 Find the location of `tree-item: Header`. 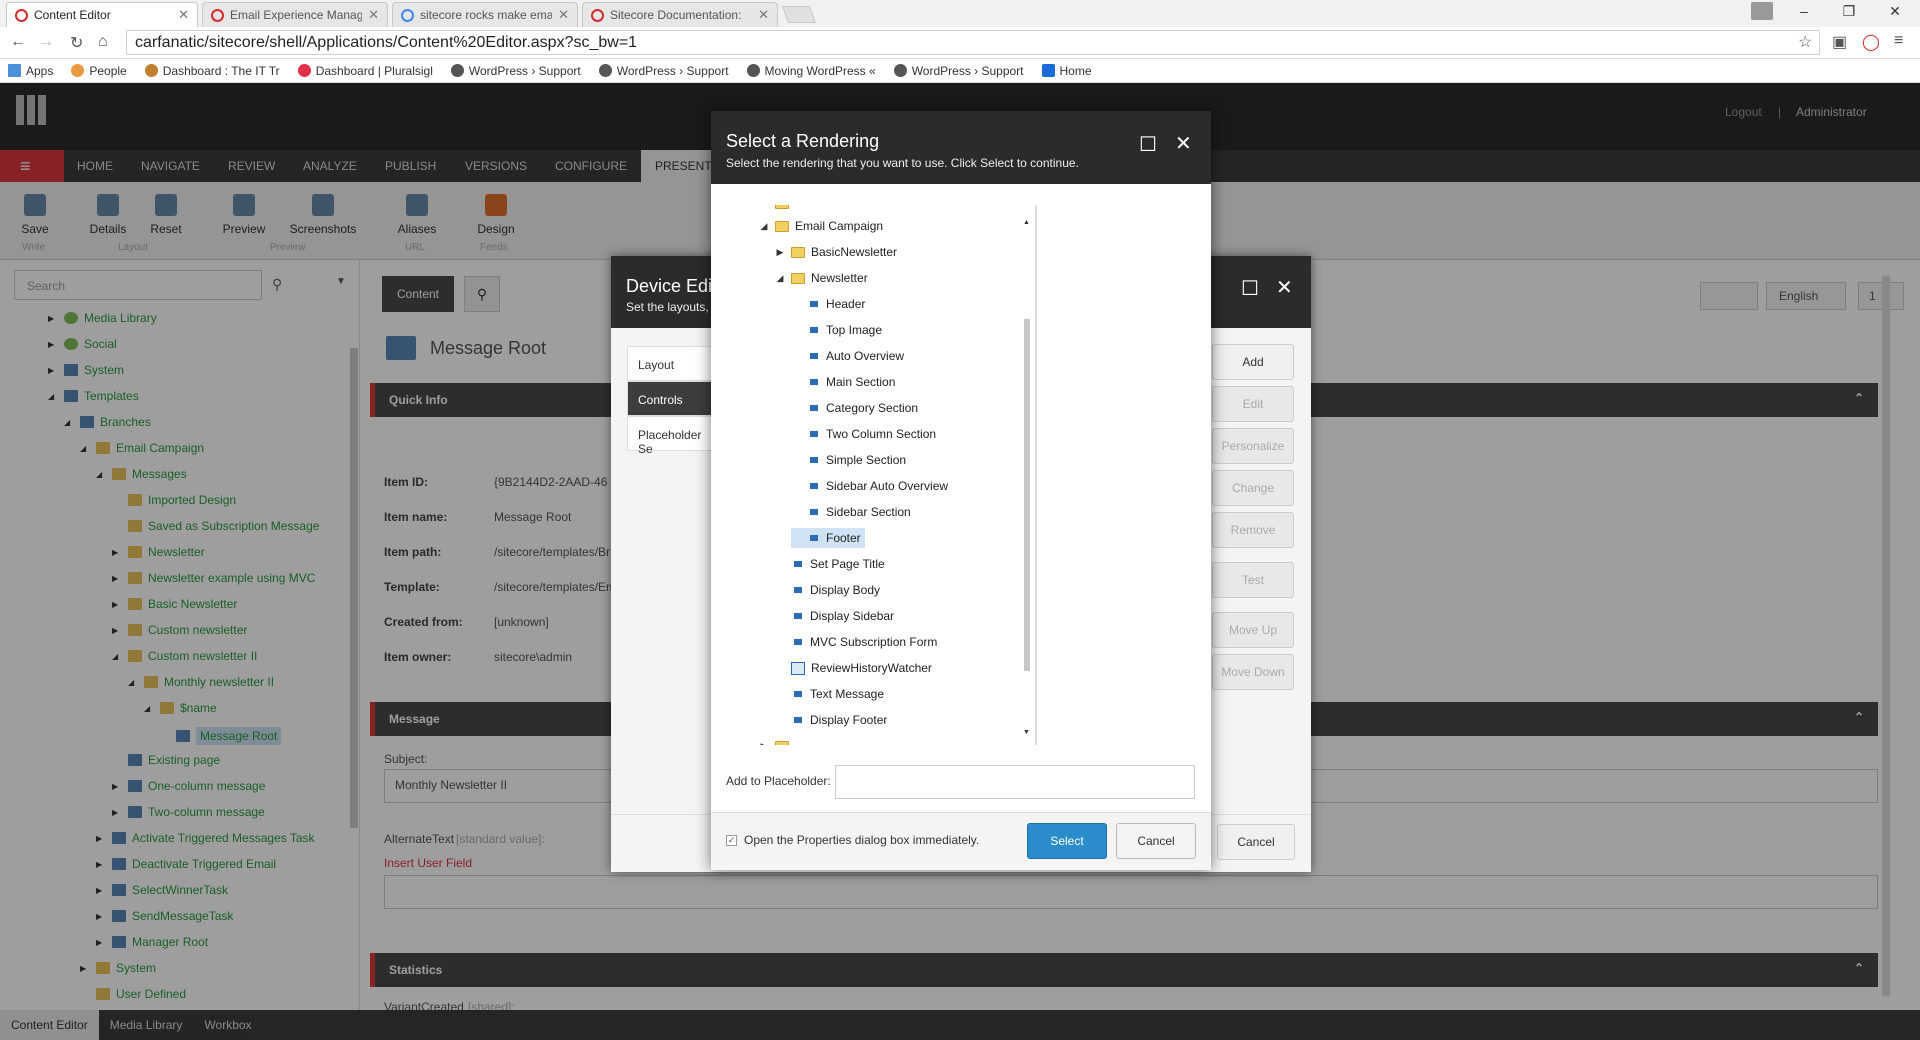

tree-item: Header is located at coordinates (828, 304).